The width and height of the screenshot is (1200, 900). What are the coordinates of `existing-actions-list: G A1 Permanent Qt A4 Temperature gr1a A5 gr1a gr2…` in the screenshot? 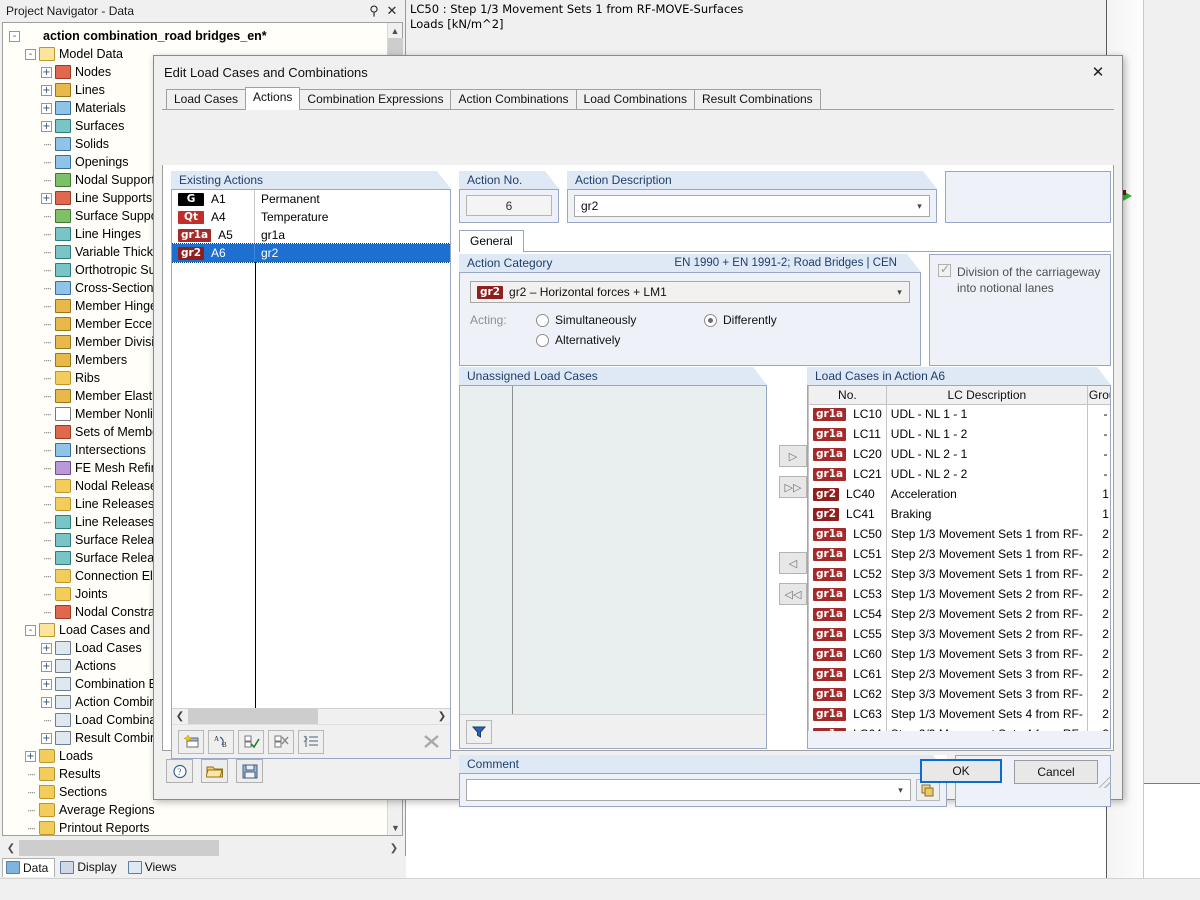 It's located at (311, 449).